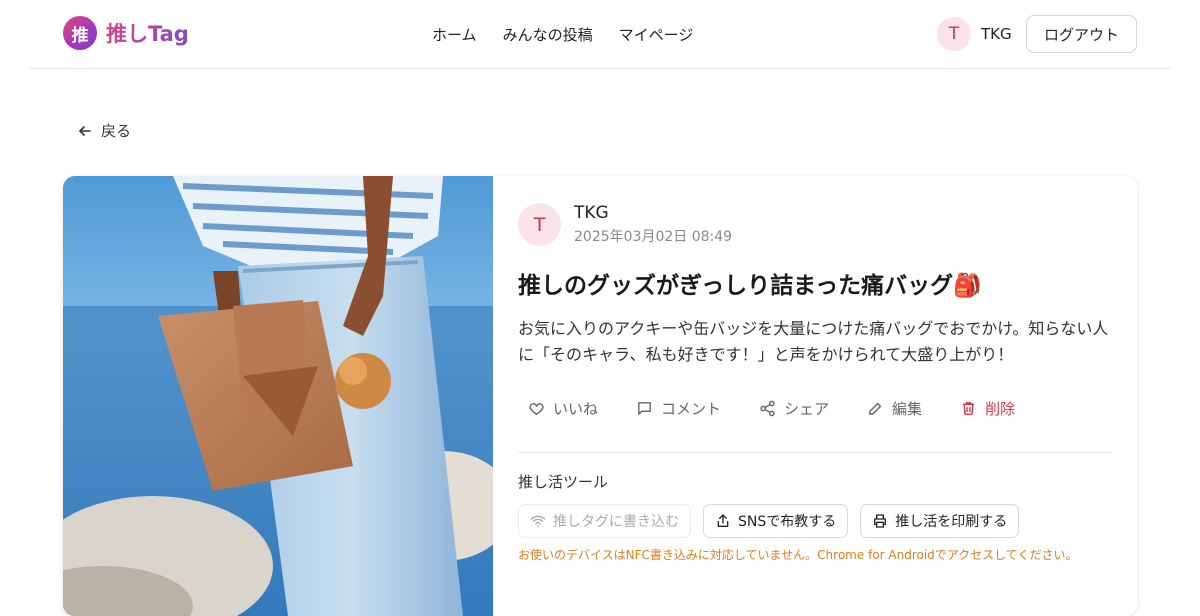  Describe the element at coordinates (116, 131) in the screenshot. I see `back-label: 戻る` at that location.